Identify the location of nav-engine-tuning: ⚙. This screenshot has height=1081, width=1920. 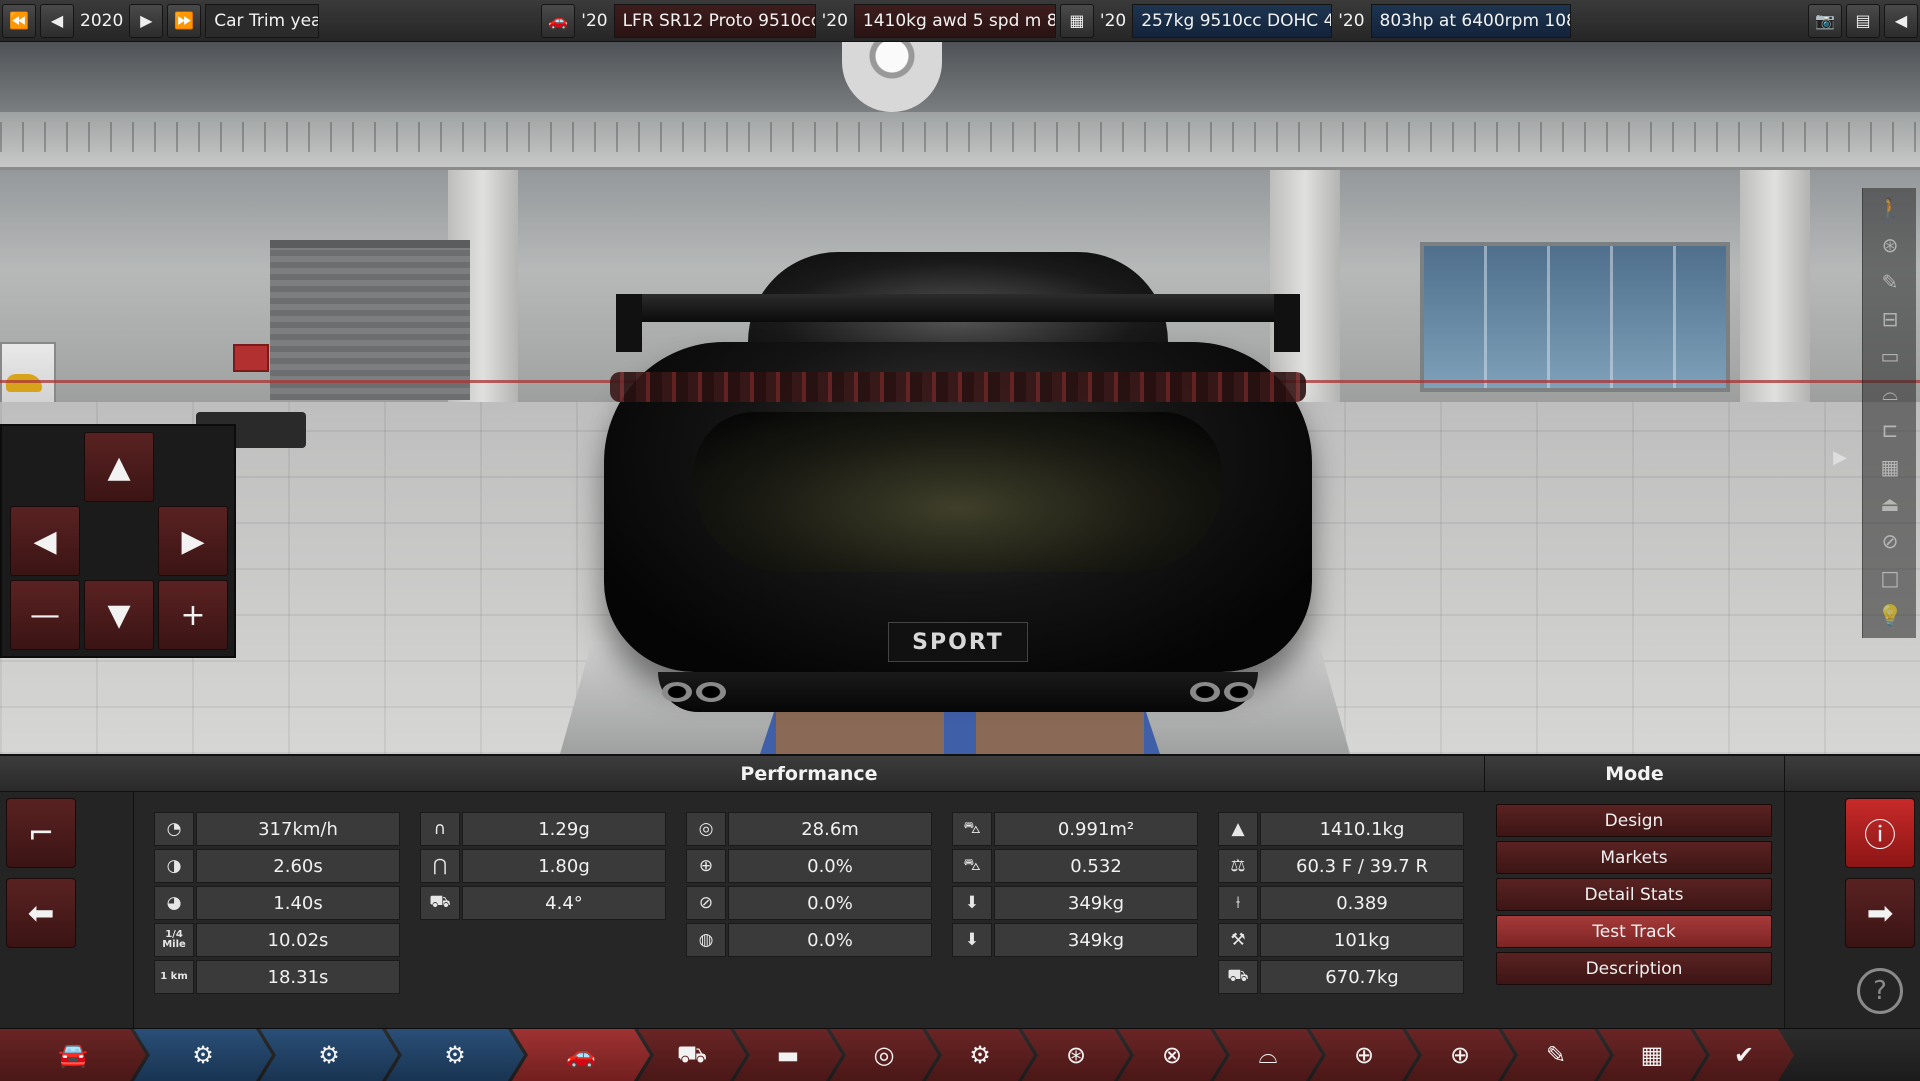
(455, 1055).